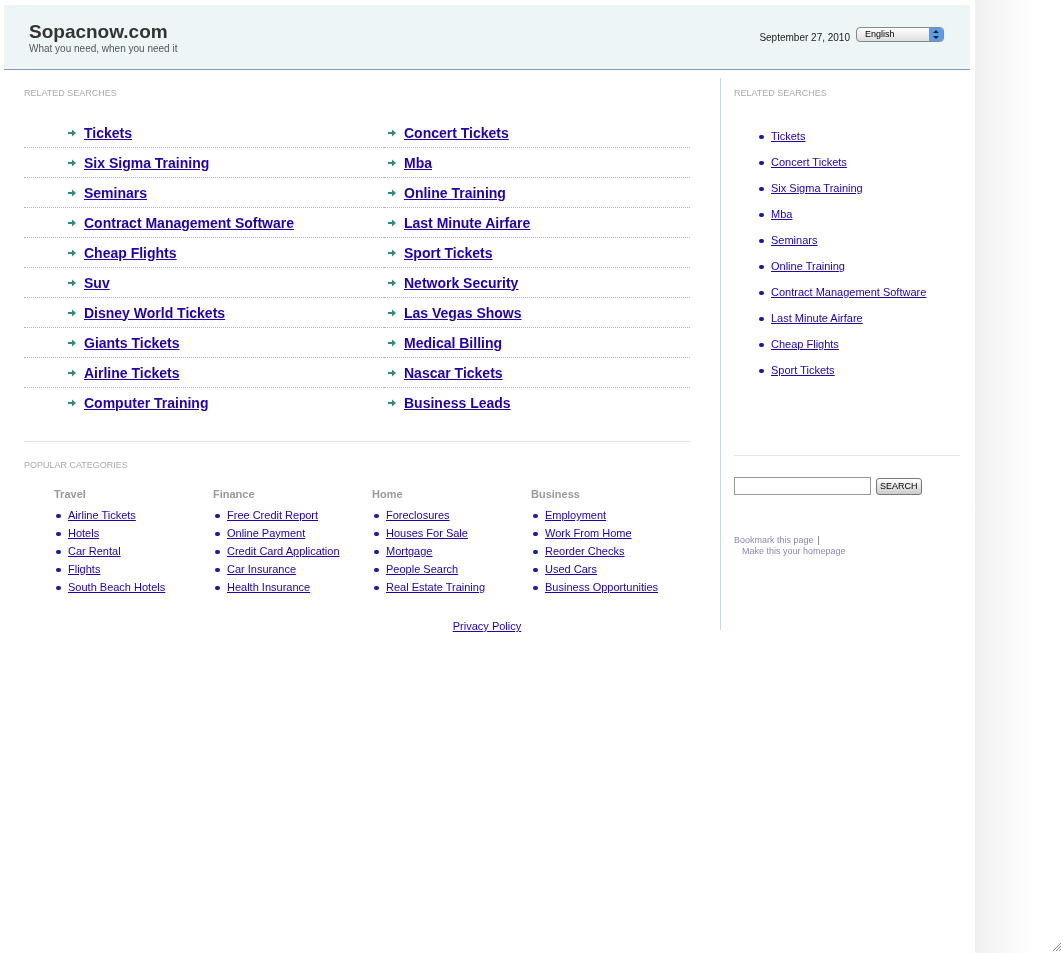 The height and width of the screenshot is (953, 1063). What do you see at coordinates (487, 626) in the screenshot?
I see `privacy-link: Privacy Policy` at bounding box center [487, 626].